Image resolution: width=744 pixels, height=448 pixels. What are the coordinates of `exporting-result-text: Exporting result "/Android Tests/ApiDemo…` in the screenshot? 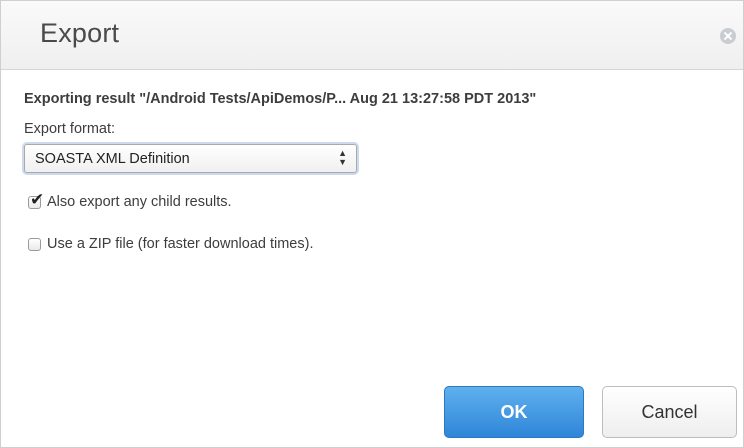 It's located at (280, 99).